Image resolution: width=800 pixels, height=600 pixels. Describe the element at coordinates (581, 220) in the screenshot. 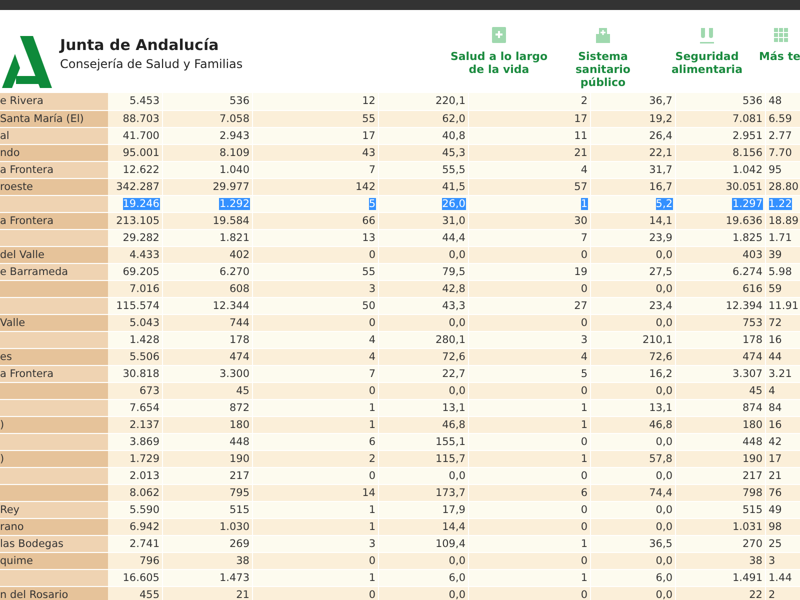

I see `table-cell: 30` at that location.